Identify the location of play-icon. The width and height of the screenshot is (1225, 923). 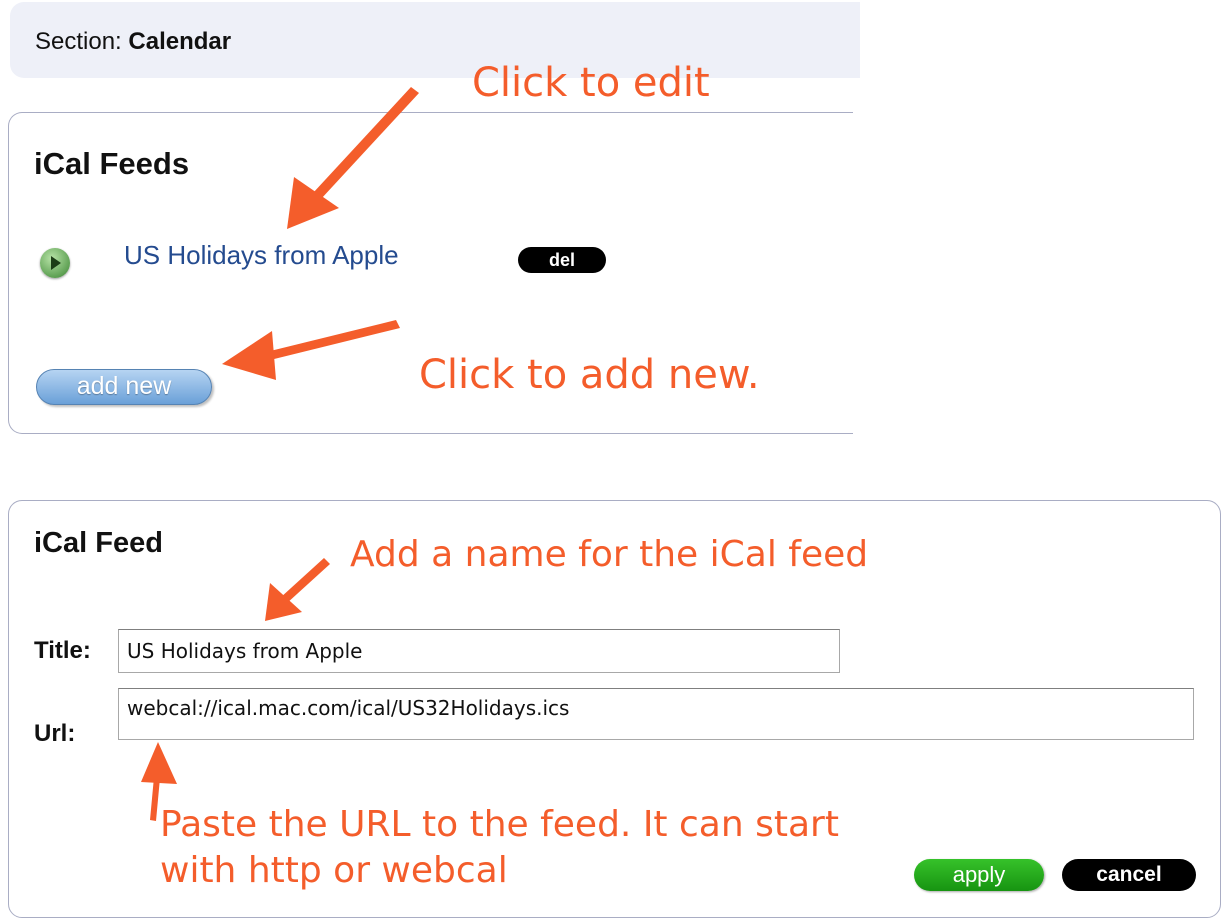
(55, 263).